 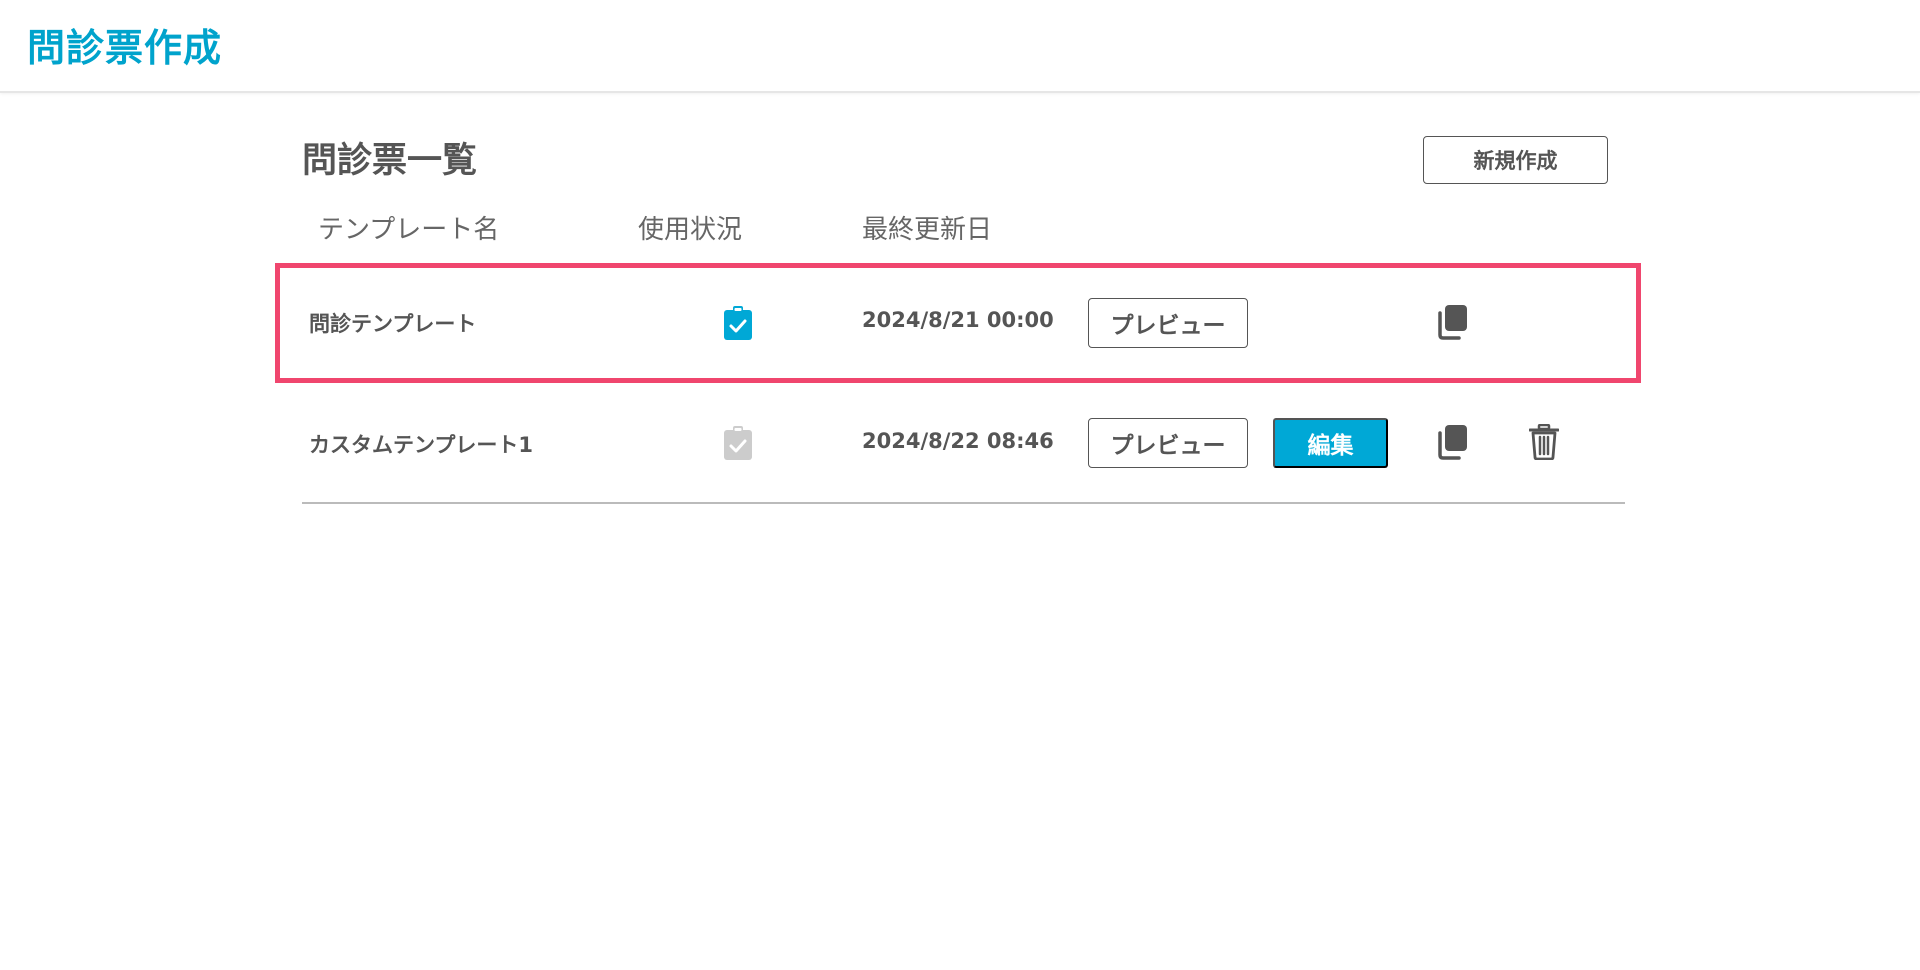 I want to click on trash-icon, so click(x=1544, y=442).